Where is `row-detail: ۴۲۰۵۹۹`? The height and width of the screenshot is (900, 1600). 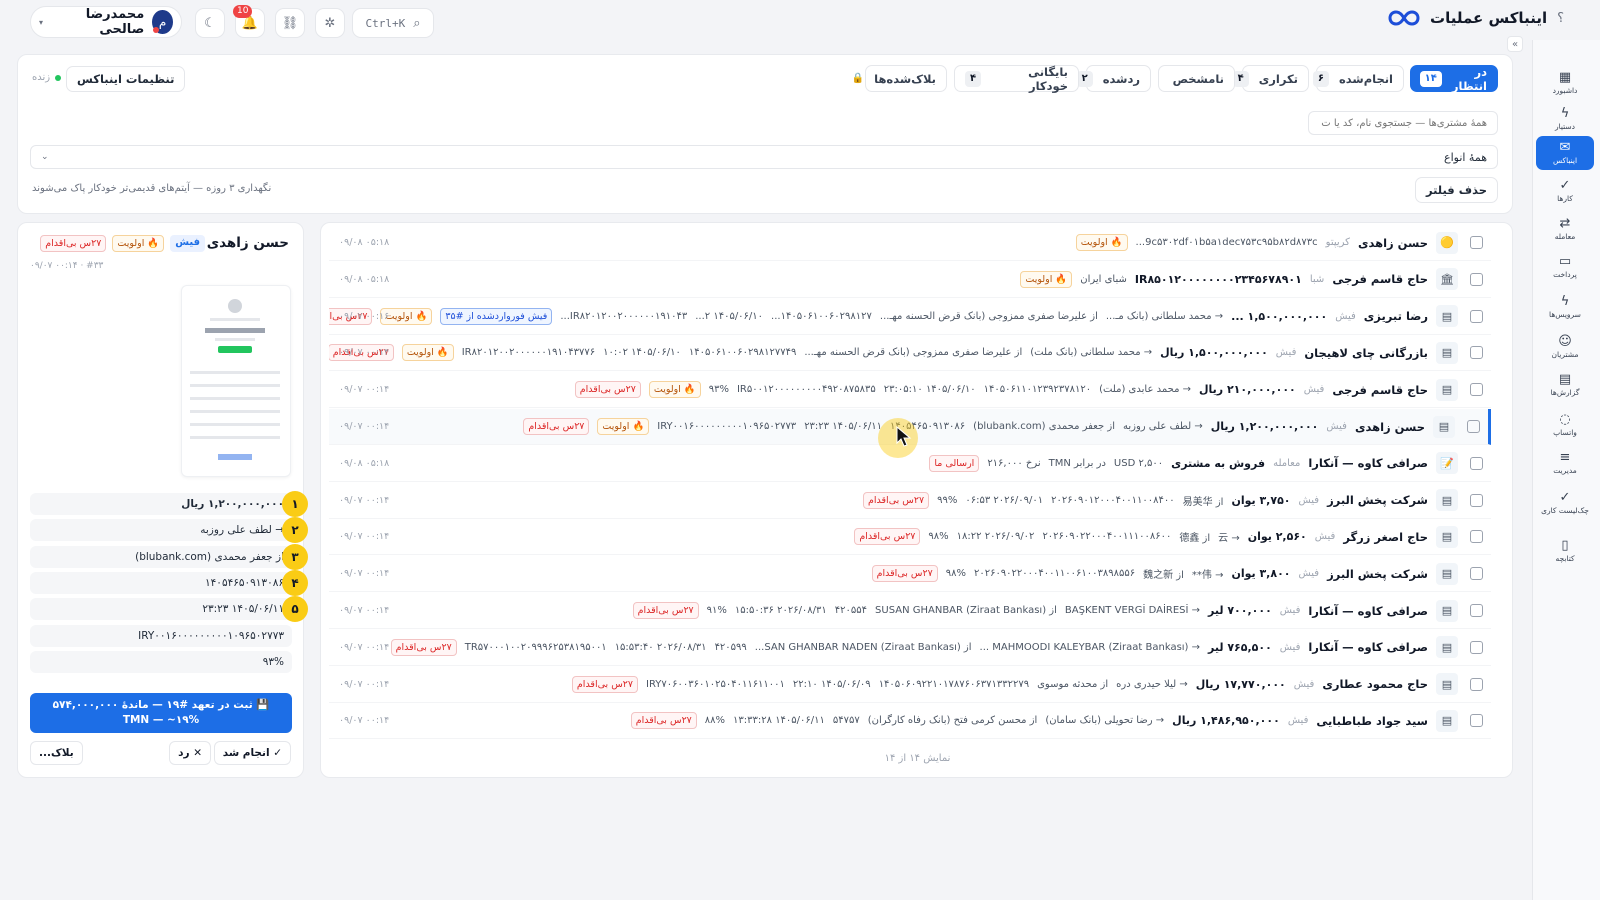
row-detail: ۴۲۰۵۹۹ is located at coordinates (730, 647).